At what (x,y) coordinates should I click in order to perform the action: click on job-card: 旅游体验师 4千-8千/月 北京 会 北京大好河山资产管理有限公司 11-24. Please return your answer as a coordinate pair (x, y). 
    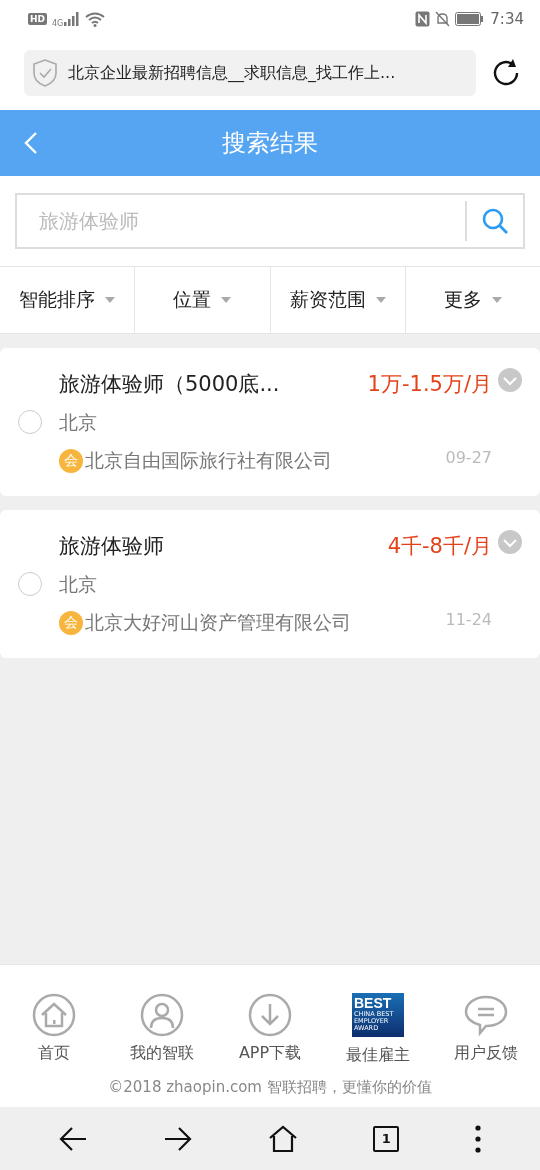
    Looking at the image, I should click on (270, 584).